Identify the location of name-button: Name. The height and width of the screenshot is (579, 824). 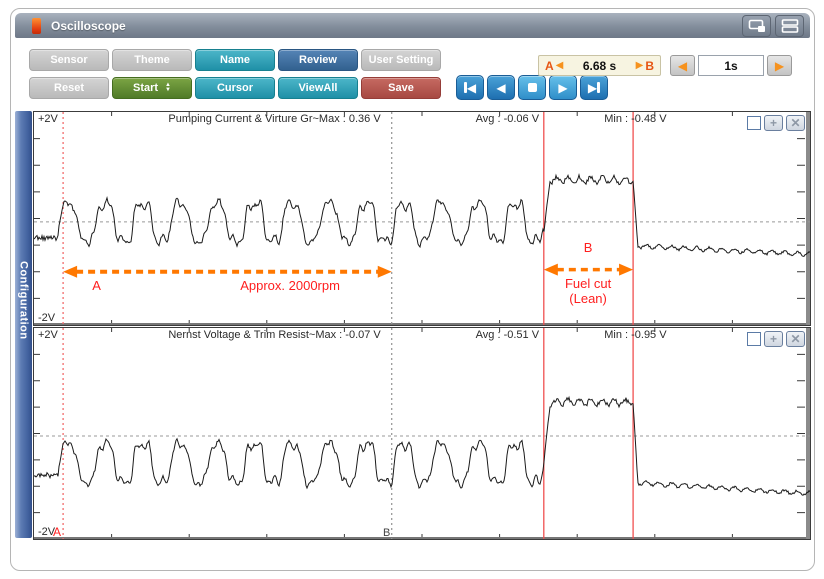
(235, 60).